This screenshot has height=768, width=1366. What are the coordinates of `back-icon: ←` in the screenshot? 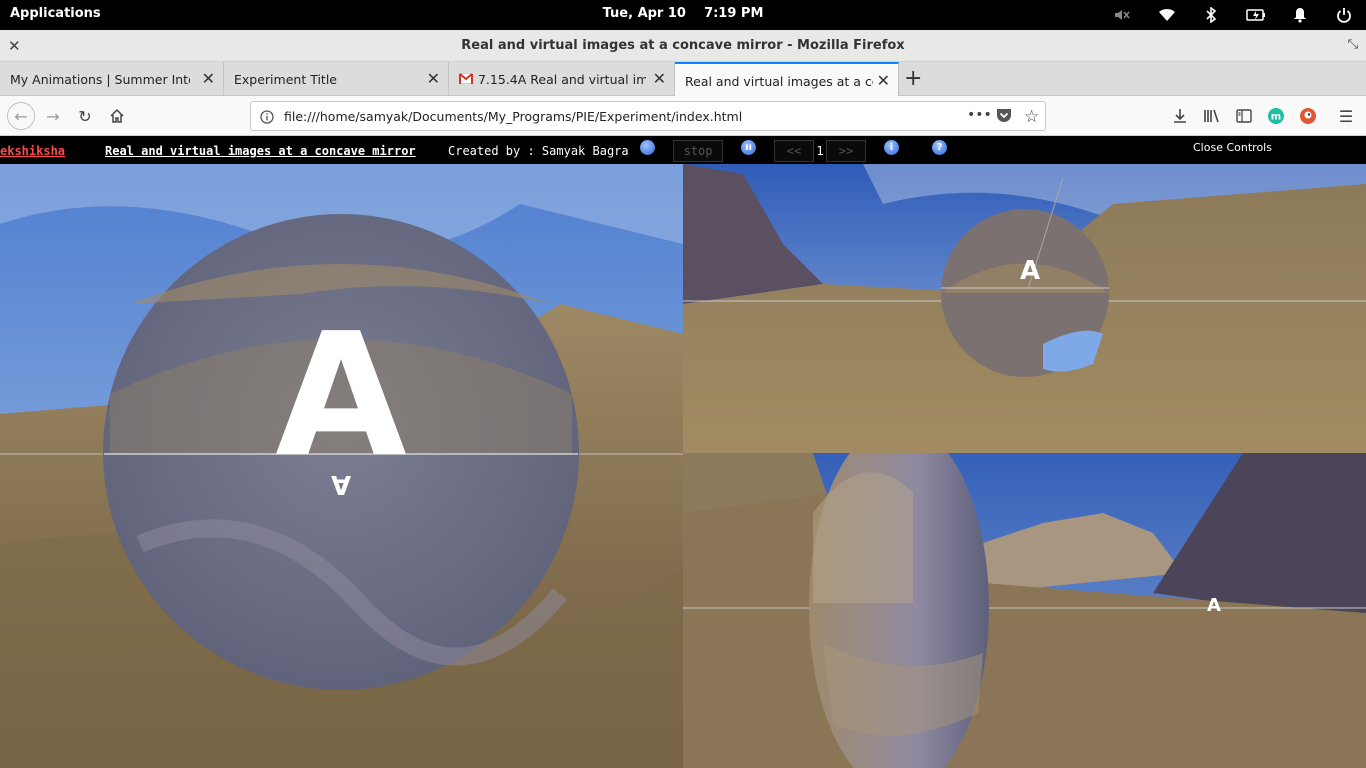 It's located at (21, 116).